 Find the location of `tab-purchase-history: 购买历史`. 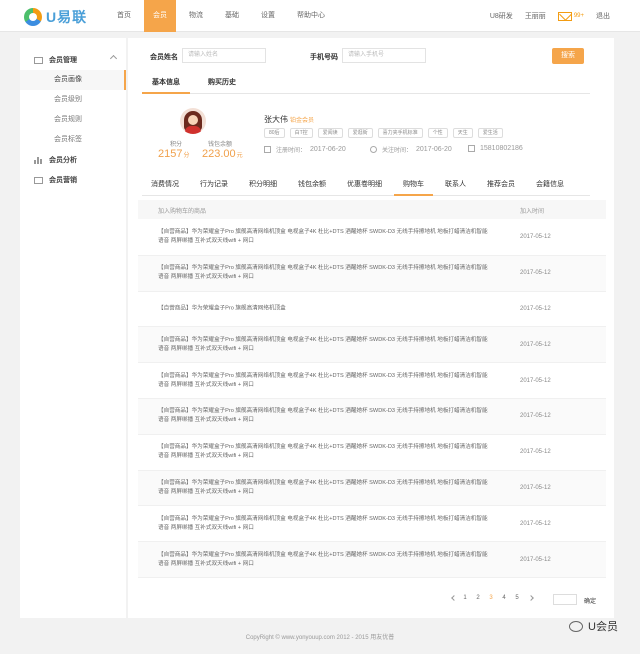

tab-purchase-history: 购买历史 is located at coordinates (222, 85).